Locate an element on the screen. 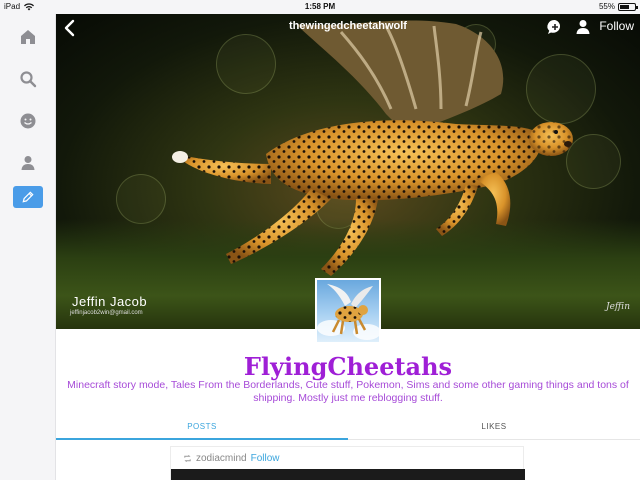 Image resolution: width=640 pixels, height=480 pixels. watermark-email: jeffinjacob2win@gmail.com is located at coordinates (106, 313).